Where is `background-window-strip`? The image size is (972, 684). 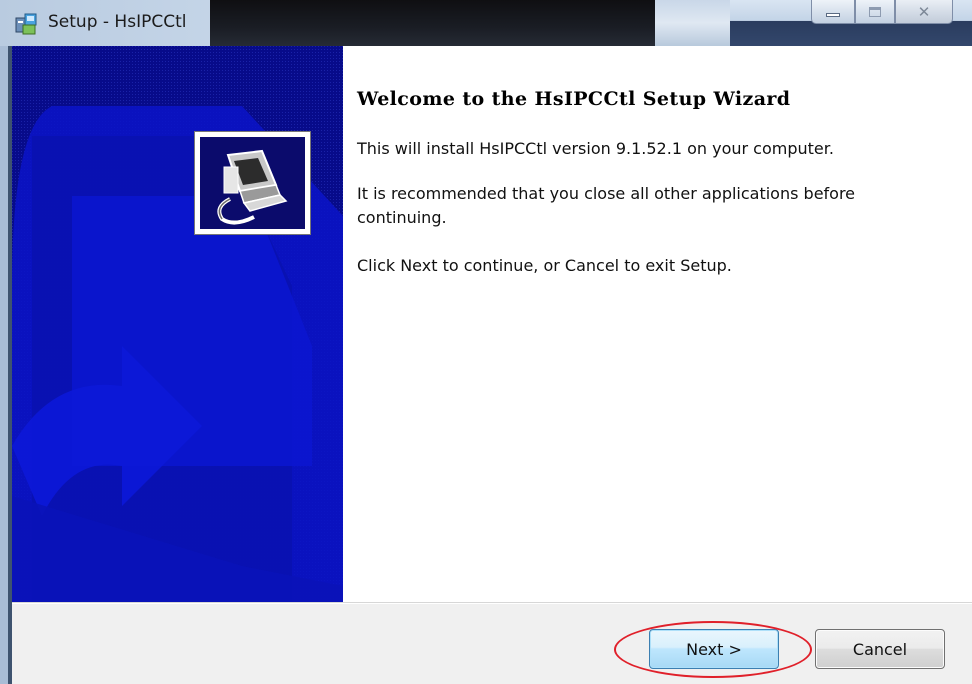
background-window-strip is located at coordinates (432, 23).